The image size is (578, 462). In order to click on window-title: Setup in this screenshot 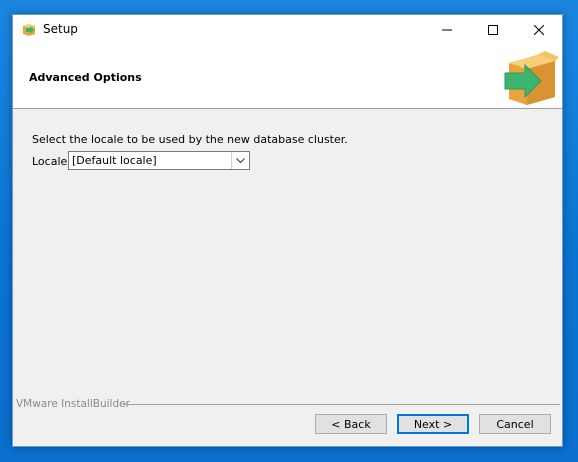, I will do `click(60, 29)`.